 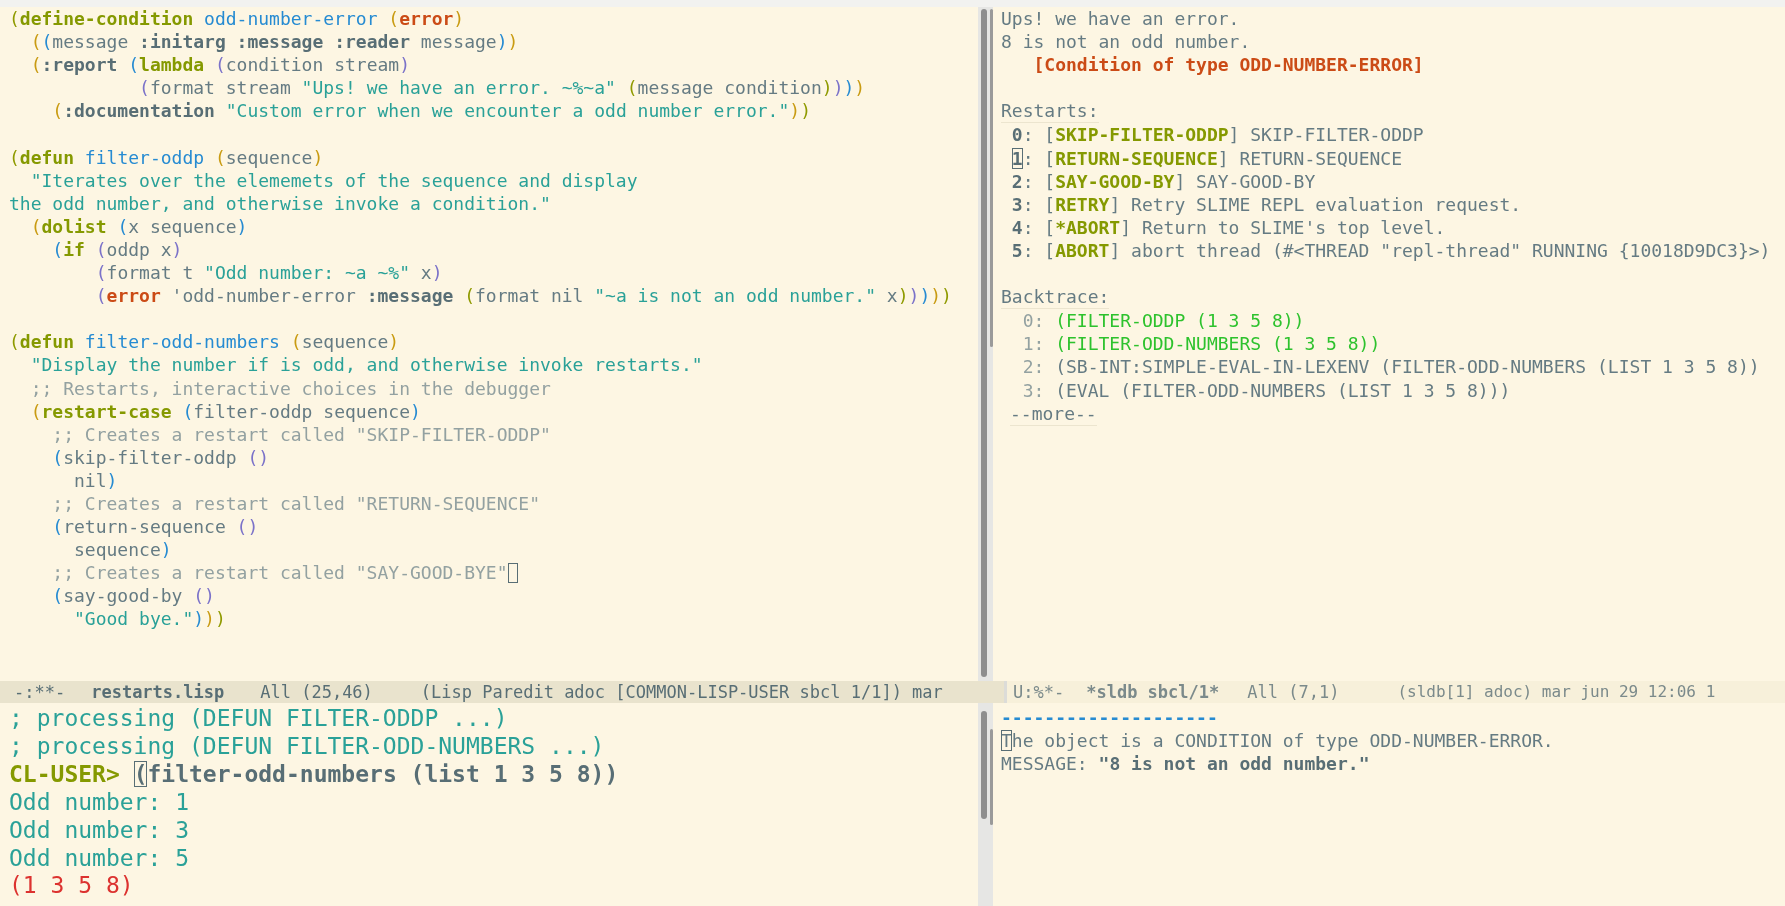 What do you see at coordinates (307, 746) in the screenshot?
I see `repl-line: ; processing (DEFUN FILTER-ODD-NUMBERS ...)` at bounding box center [307, 746].